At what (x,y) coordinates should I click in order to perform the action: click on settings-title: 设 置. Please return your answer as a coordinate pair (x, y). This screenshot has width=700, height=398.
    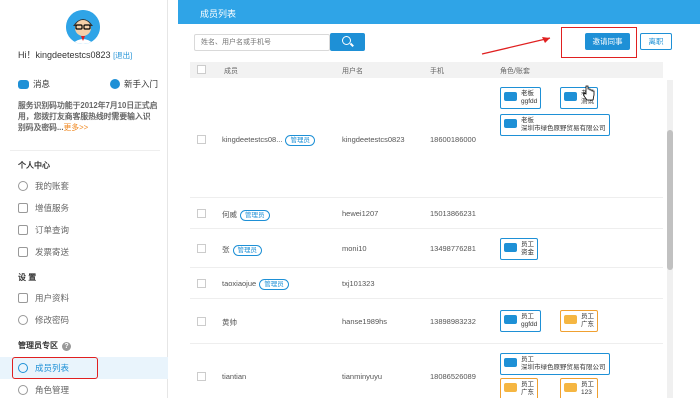
    Looking at the image, I should click on (27, 277).